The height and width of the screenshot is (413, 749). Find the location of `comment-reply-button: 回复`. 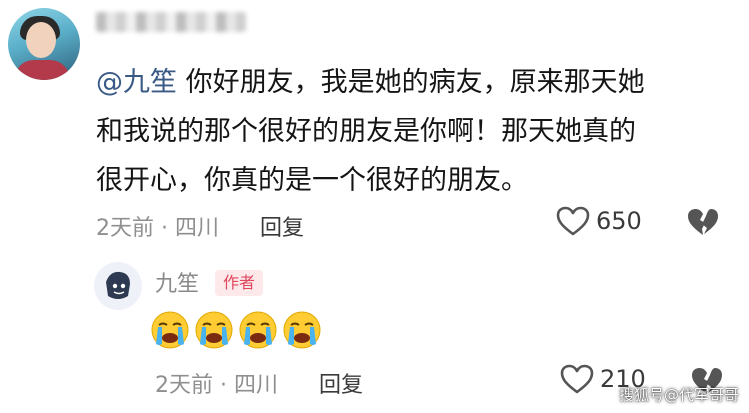

comment-reply-button: 回复 is located at coordinates (282, 228).